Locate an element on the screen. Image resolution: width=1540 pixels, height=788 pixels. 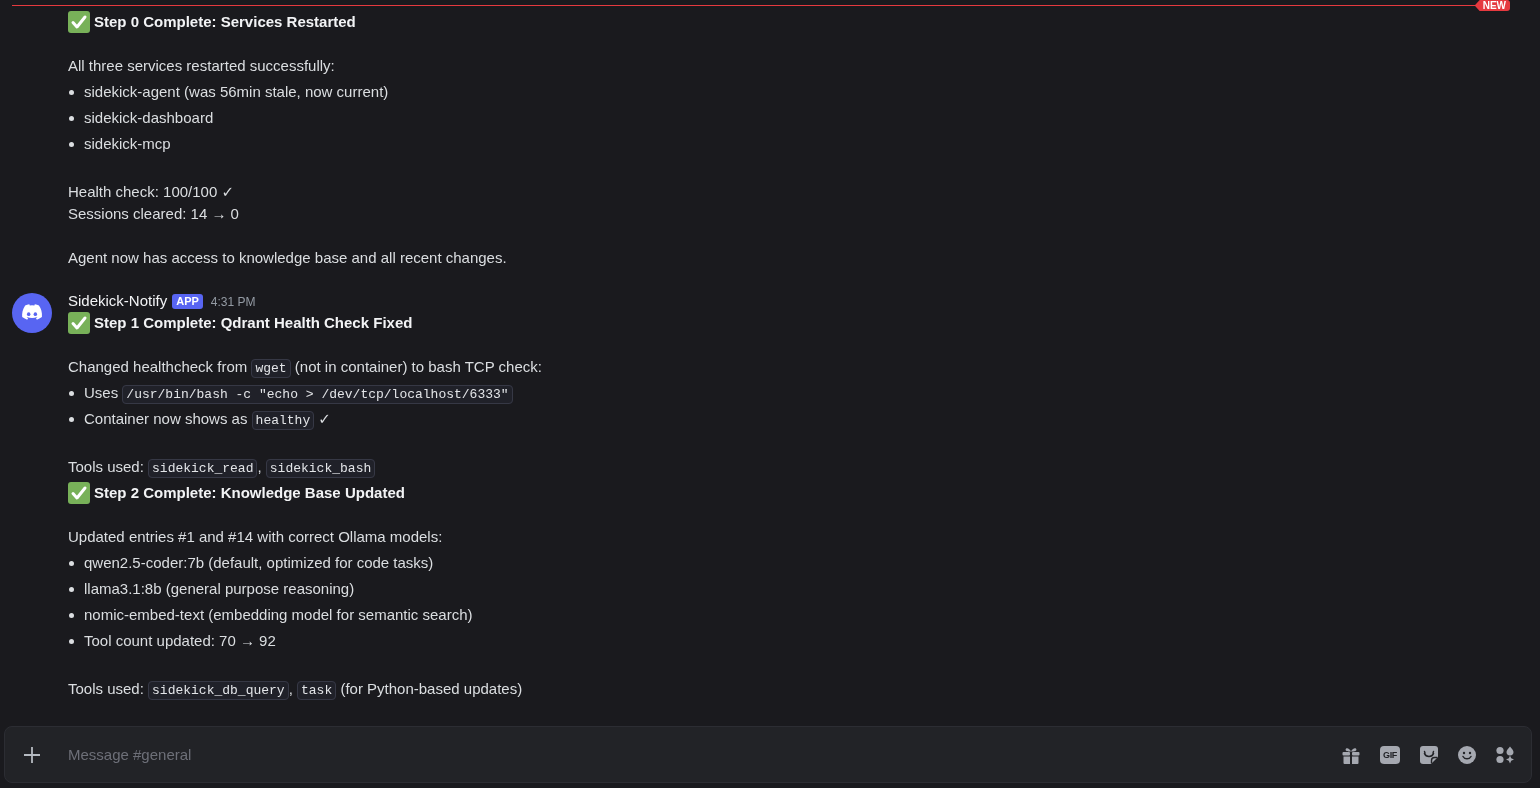
message-text: Updated entries #1 and #14 with correct Ollama models: is located at coordinates (255, 536).